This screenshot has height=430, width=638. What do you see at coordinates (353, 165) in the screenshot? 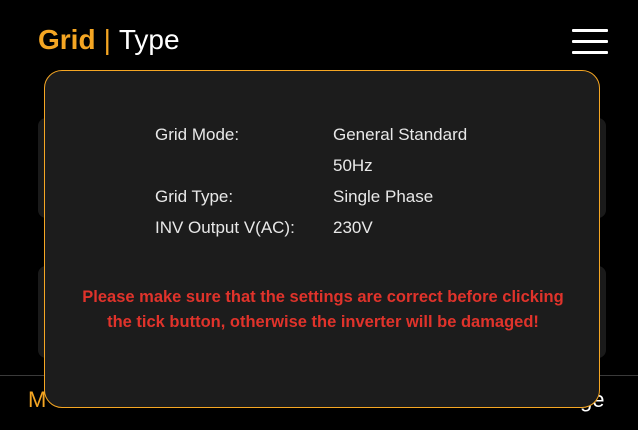
I see `grid-frequency-value: 50Hz` at bounding box center [353, 165].